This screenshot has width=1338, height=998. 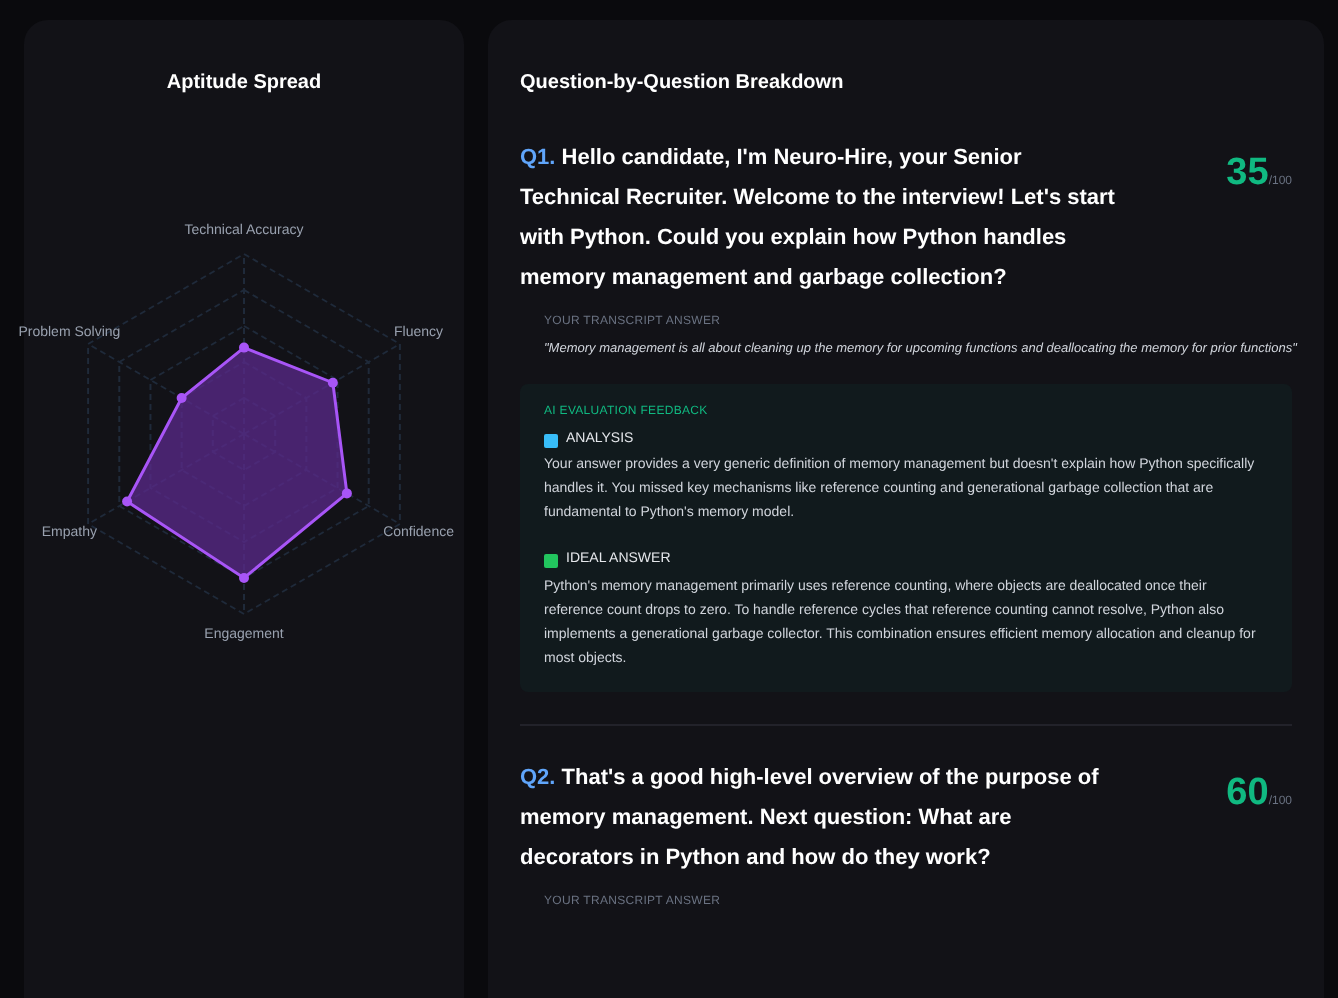 I want to click on question-text: Q2. That's a good high-level overview of the purpose of memory management. Next question: What are decorators in Python and how do they work?, so click(x=810, y=818).